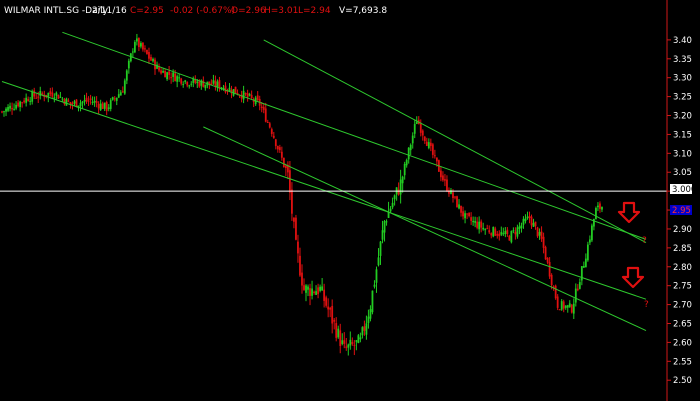 Image resolution: width=700 pixels, height=401 pixels. Describe the element at coordinates (314, 11) in the screenshot. I see `low-value: L=2.94` at that location.